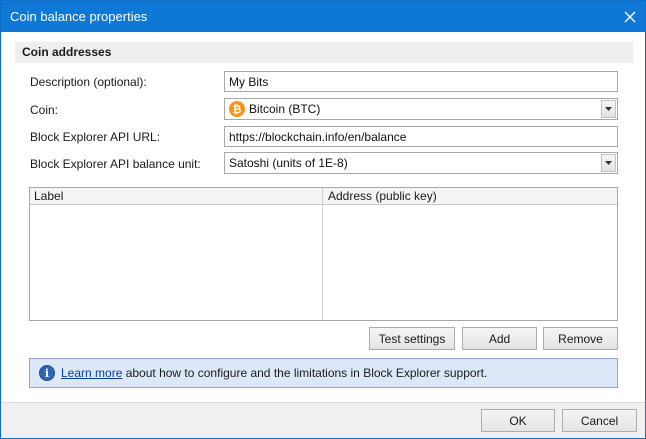  What do you see at coordinates (382, 196) in the screenshot?
I see `column-header-address: Address (public key)` at bounding box center [382, 196].